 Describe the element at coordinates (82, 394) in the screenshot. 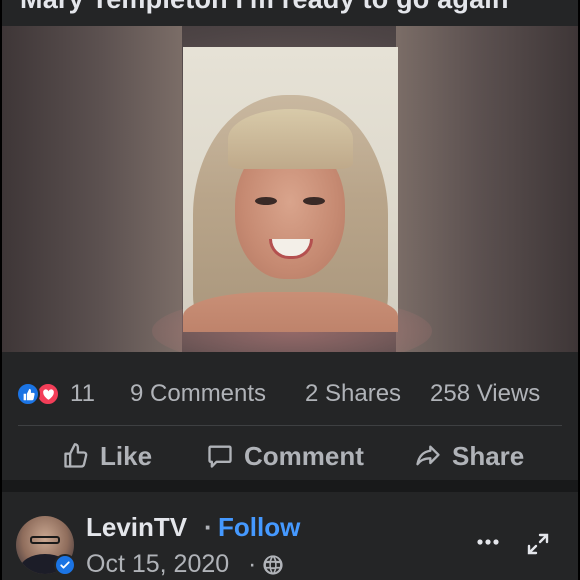

I see `reaction-count: 11` at that location.